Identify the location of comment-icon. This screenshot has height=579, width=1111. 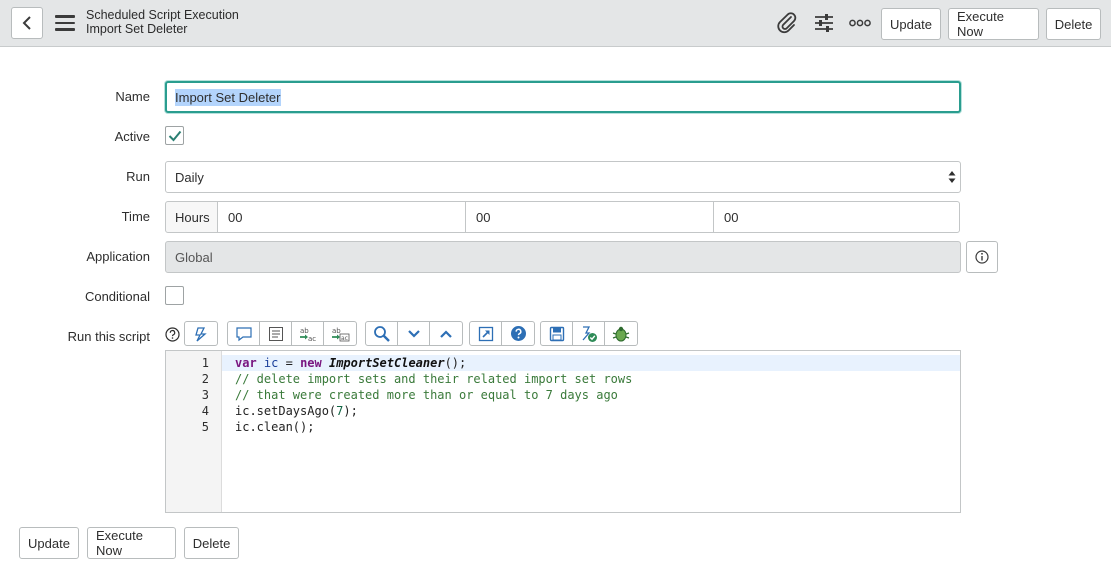
(244, 333).